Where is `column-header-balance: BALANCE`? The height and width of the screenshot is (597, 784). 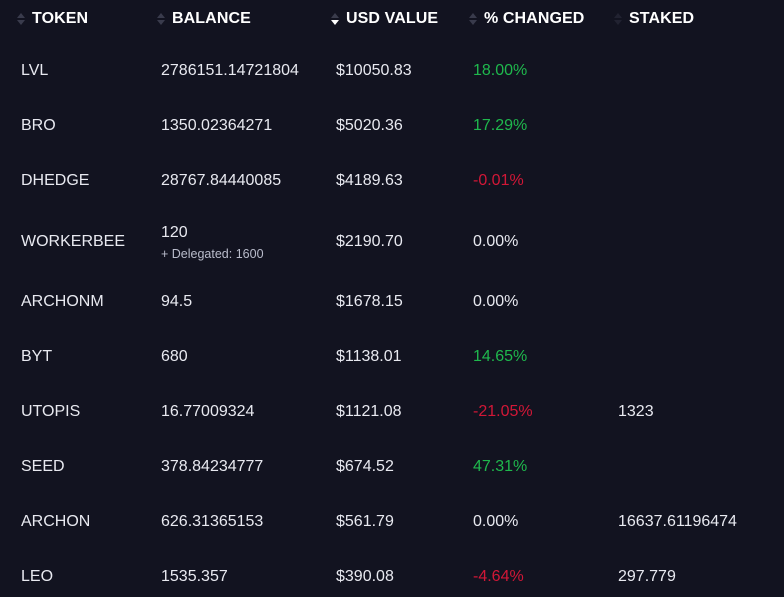 column-header-balance: BALANCE is located at coordinates (203, 19).